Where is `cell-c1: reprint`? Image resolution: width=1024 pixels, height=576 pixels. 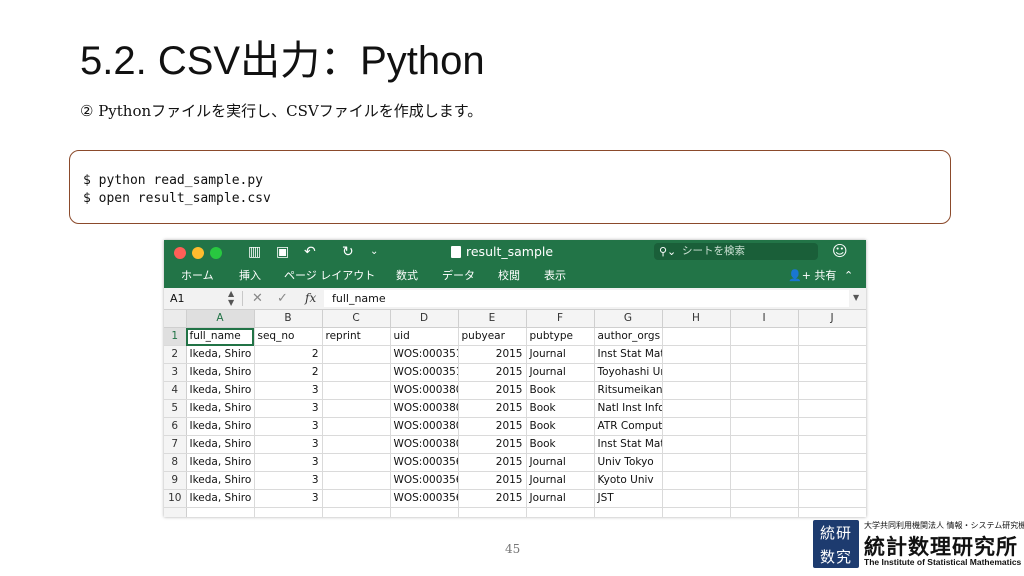 cell-c1: reprint is located at coordinates (356, 336).